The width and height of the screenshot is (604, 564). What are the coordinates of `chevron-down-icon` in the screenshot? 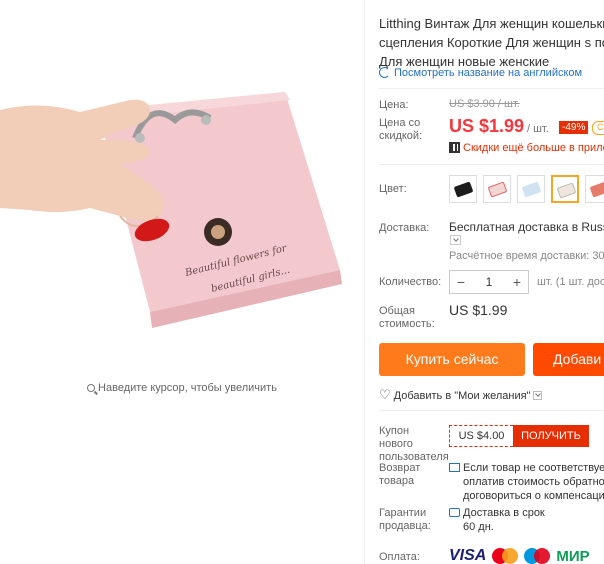 It's located at (538, 395).